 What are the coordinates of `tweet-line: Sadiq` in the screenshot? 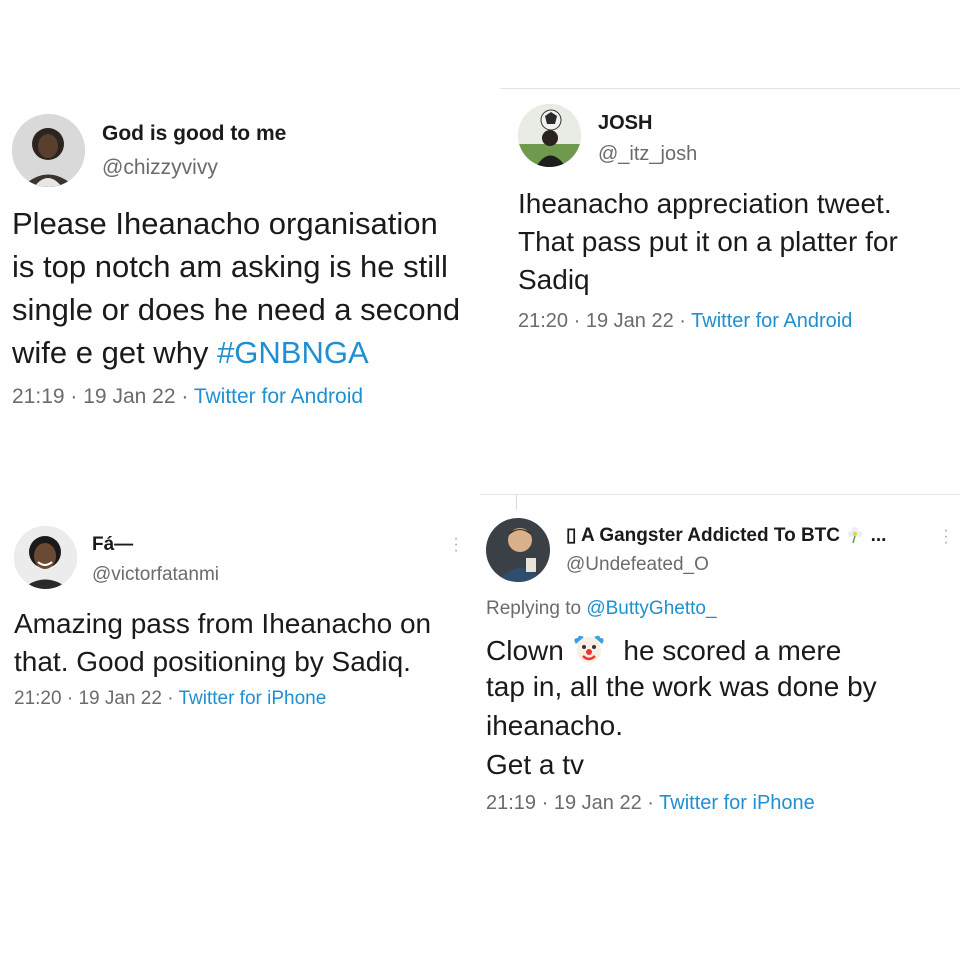 It's located at (554, 279).